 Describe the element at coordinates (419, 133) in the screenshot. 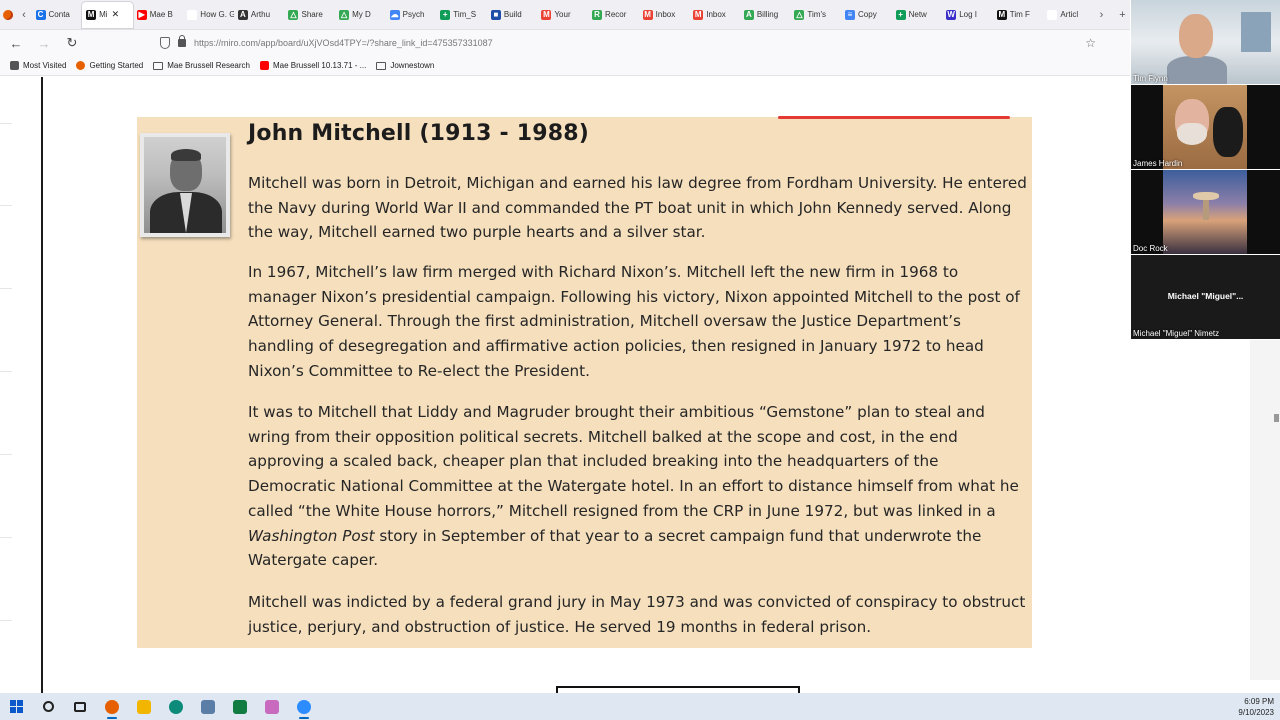

I see `bio-title: John Mitchell (1913 - 1988)` at that location.